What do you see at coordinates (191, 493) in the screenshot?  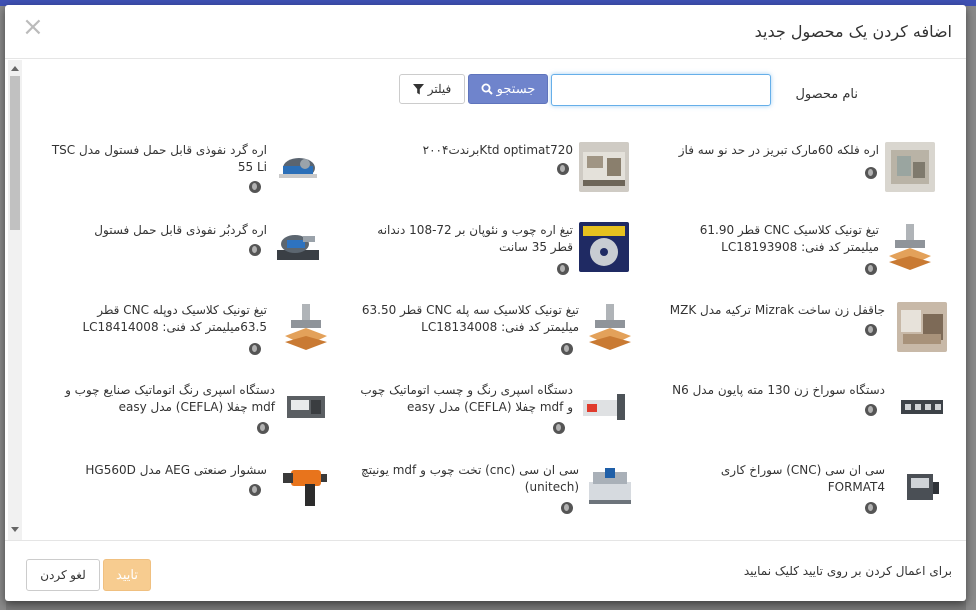 I see `product-item: سشوار صنعتی AEG مدل HG560D` at bounding box center [191, 493].